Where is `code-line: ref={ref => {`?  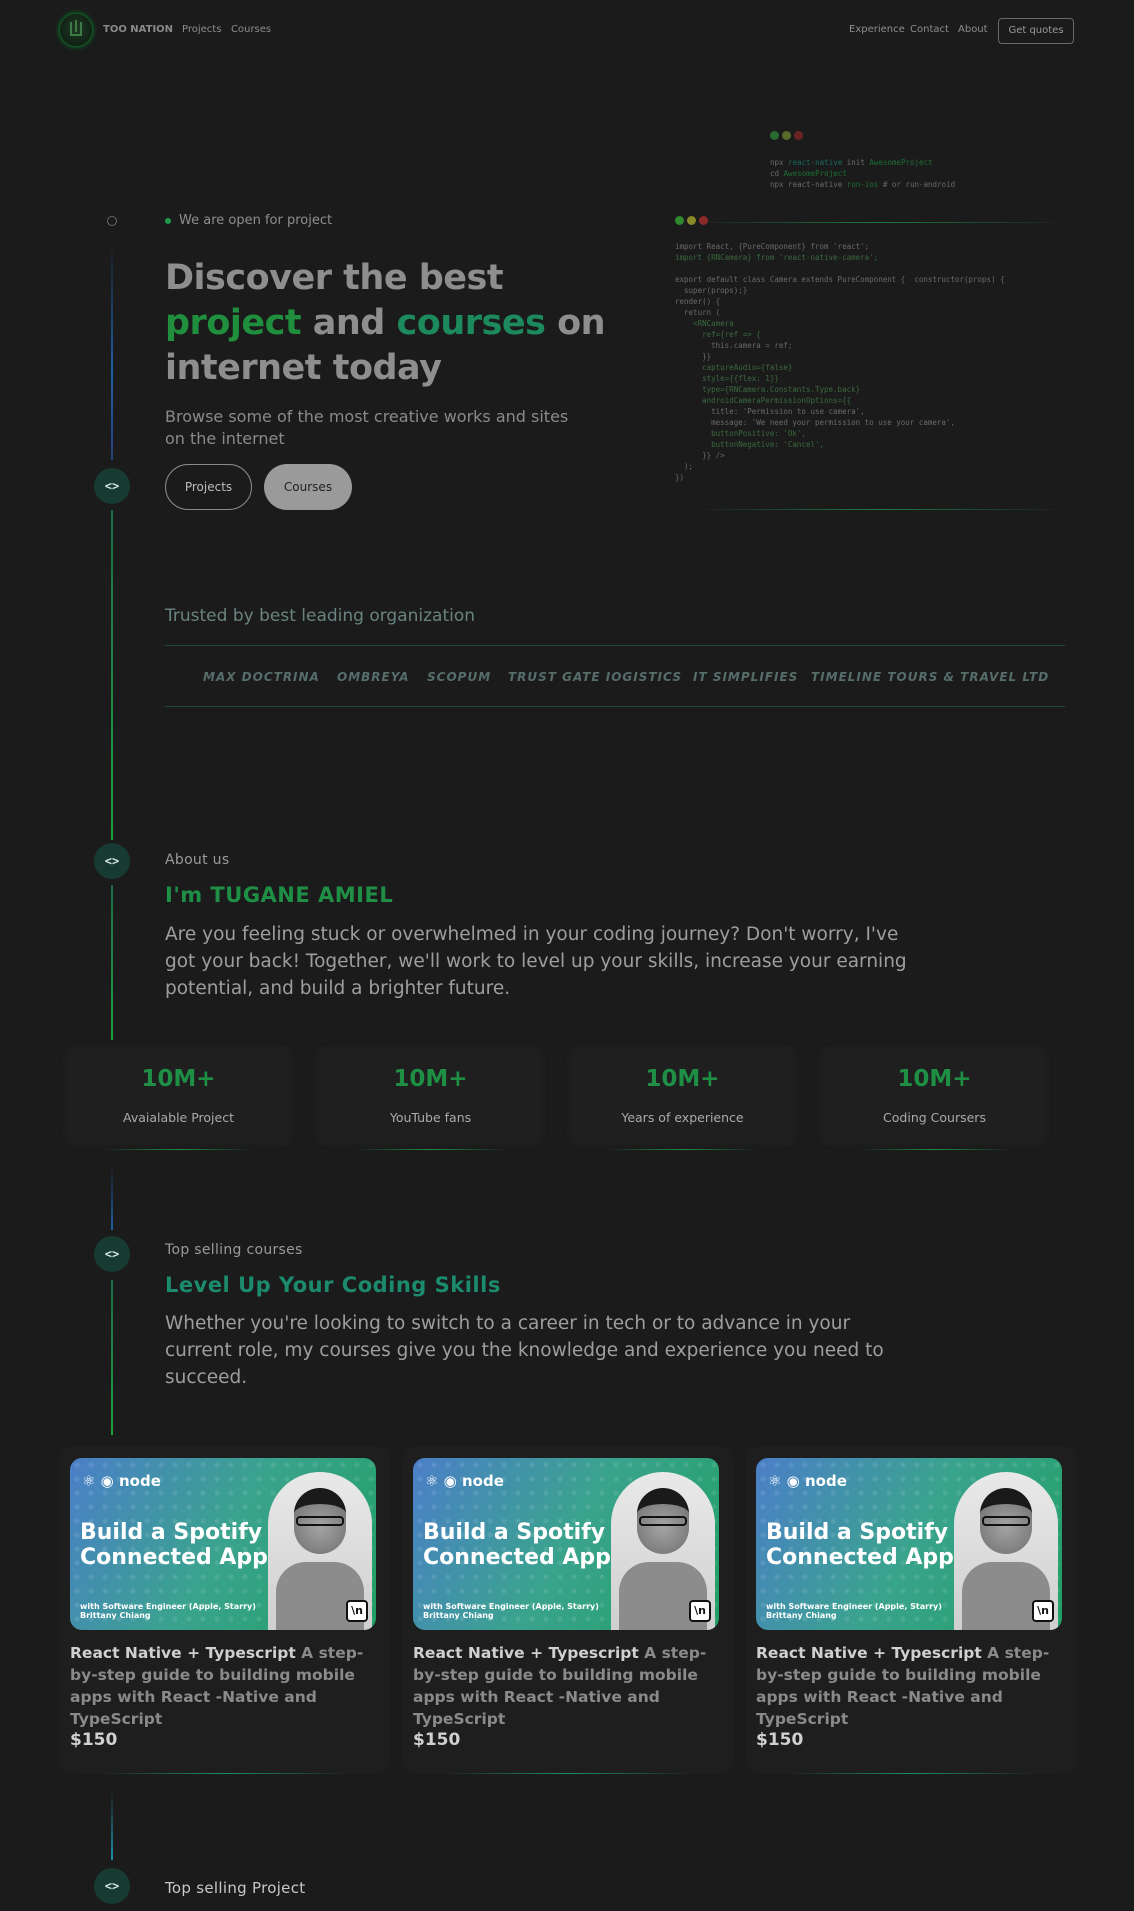 code-line: ref={ref => { is located at coordinates (718, 334).